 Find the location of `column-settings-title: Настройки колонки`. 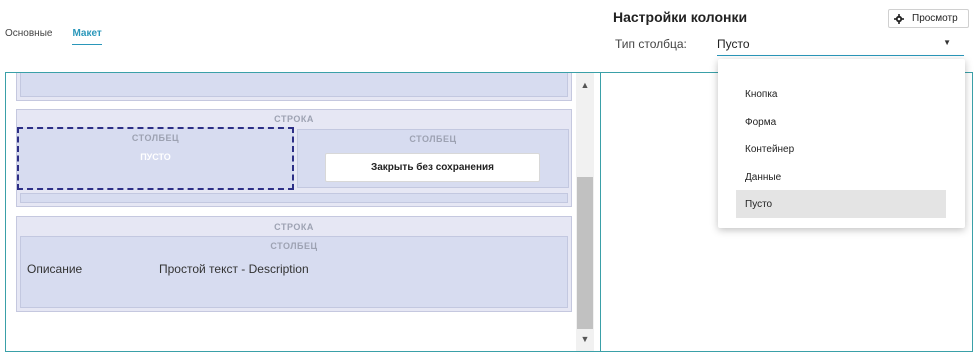

column-settings-title: Настройки колонки is located at coordinates (680, 17).